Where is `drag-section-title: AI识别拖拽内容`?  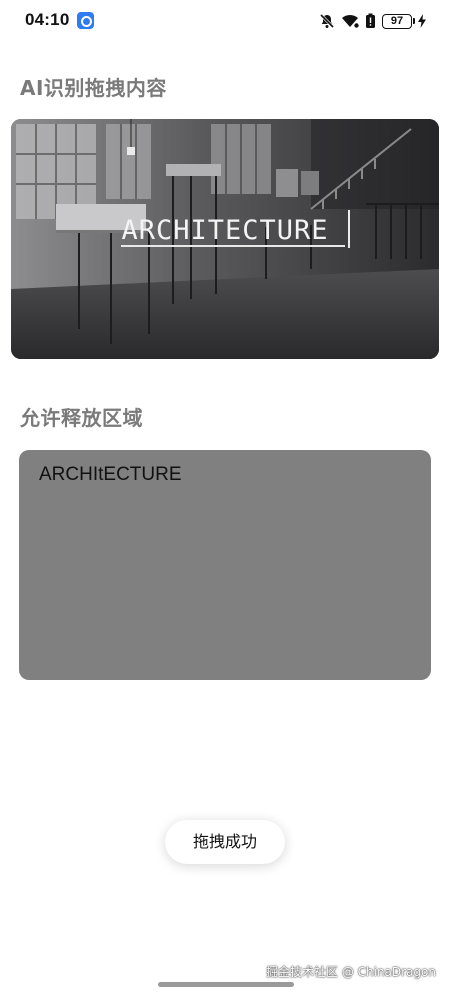 drag-section-title: AI识别拖拽内容 is located at coordinates (93, 88).